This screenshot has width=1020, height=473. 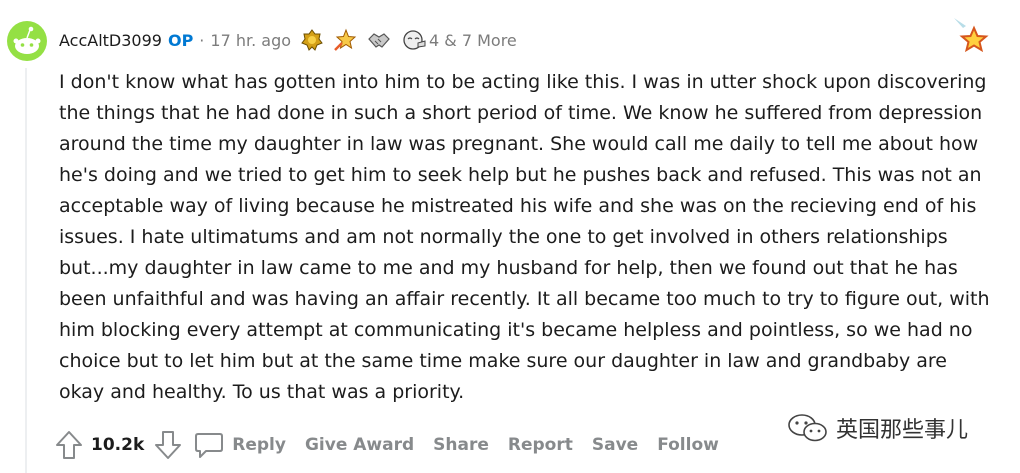 I want to click on reply-label: Reply, so click(x=259, y=445).